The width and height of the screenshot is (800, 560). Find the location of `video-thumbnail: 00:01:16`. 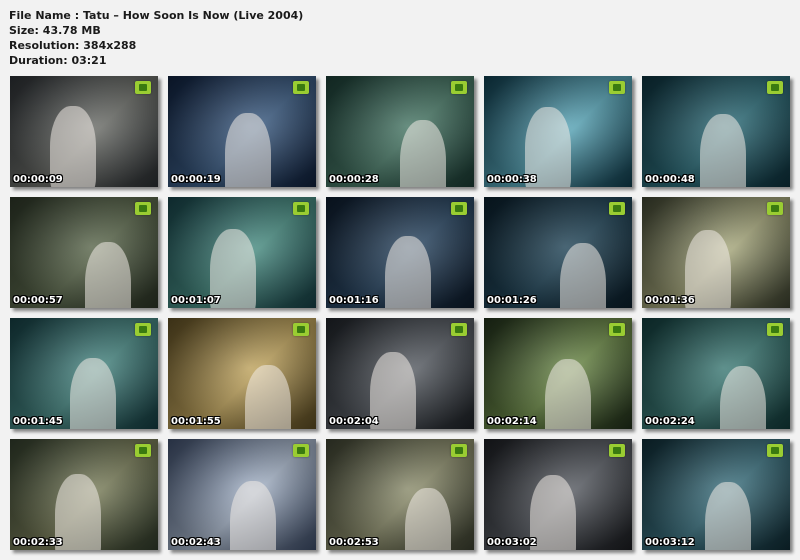

video-thumbnail: 00:01:16 is located at coordinates (400, 252).